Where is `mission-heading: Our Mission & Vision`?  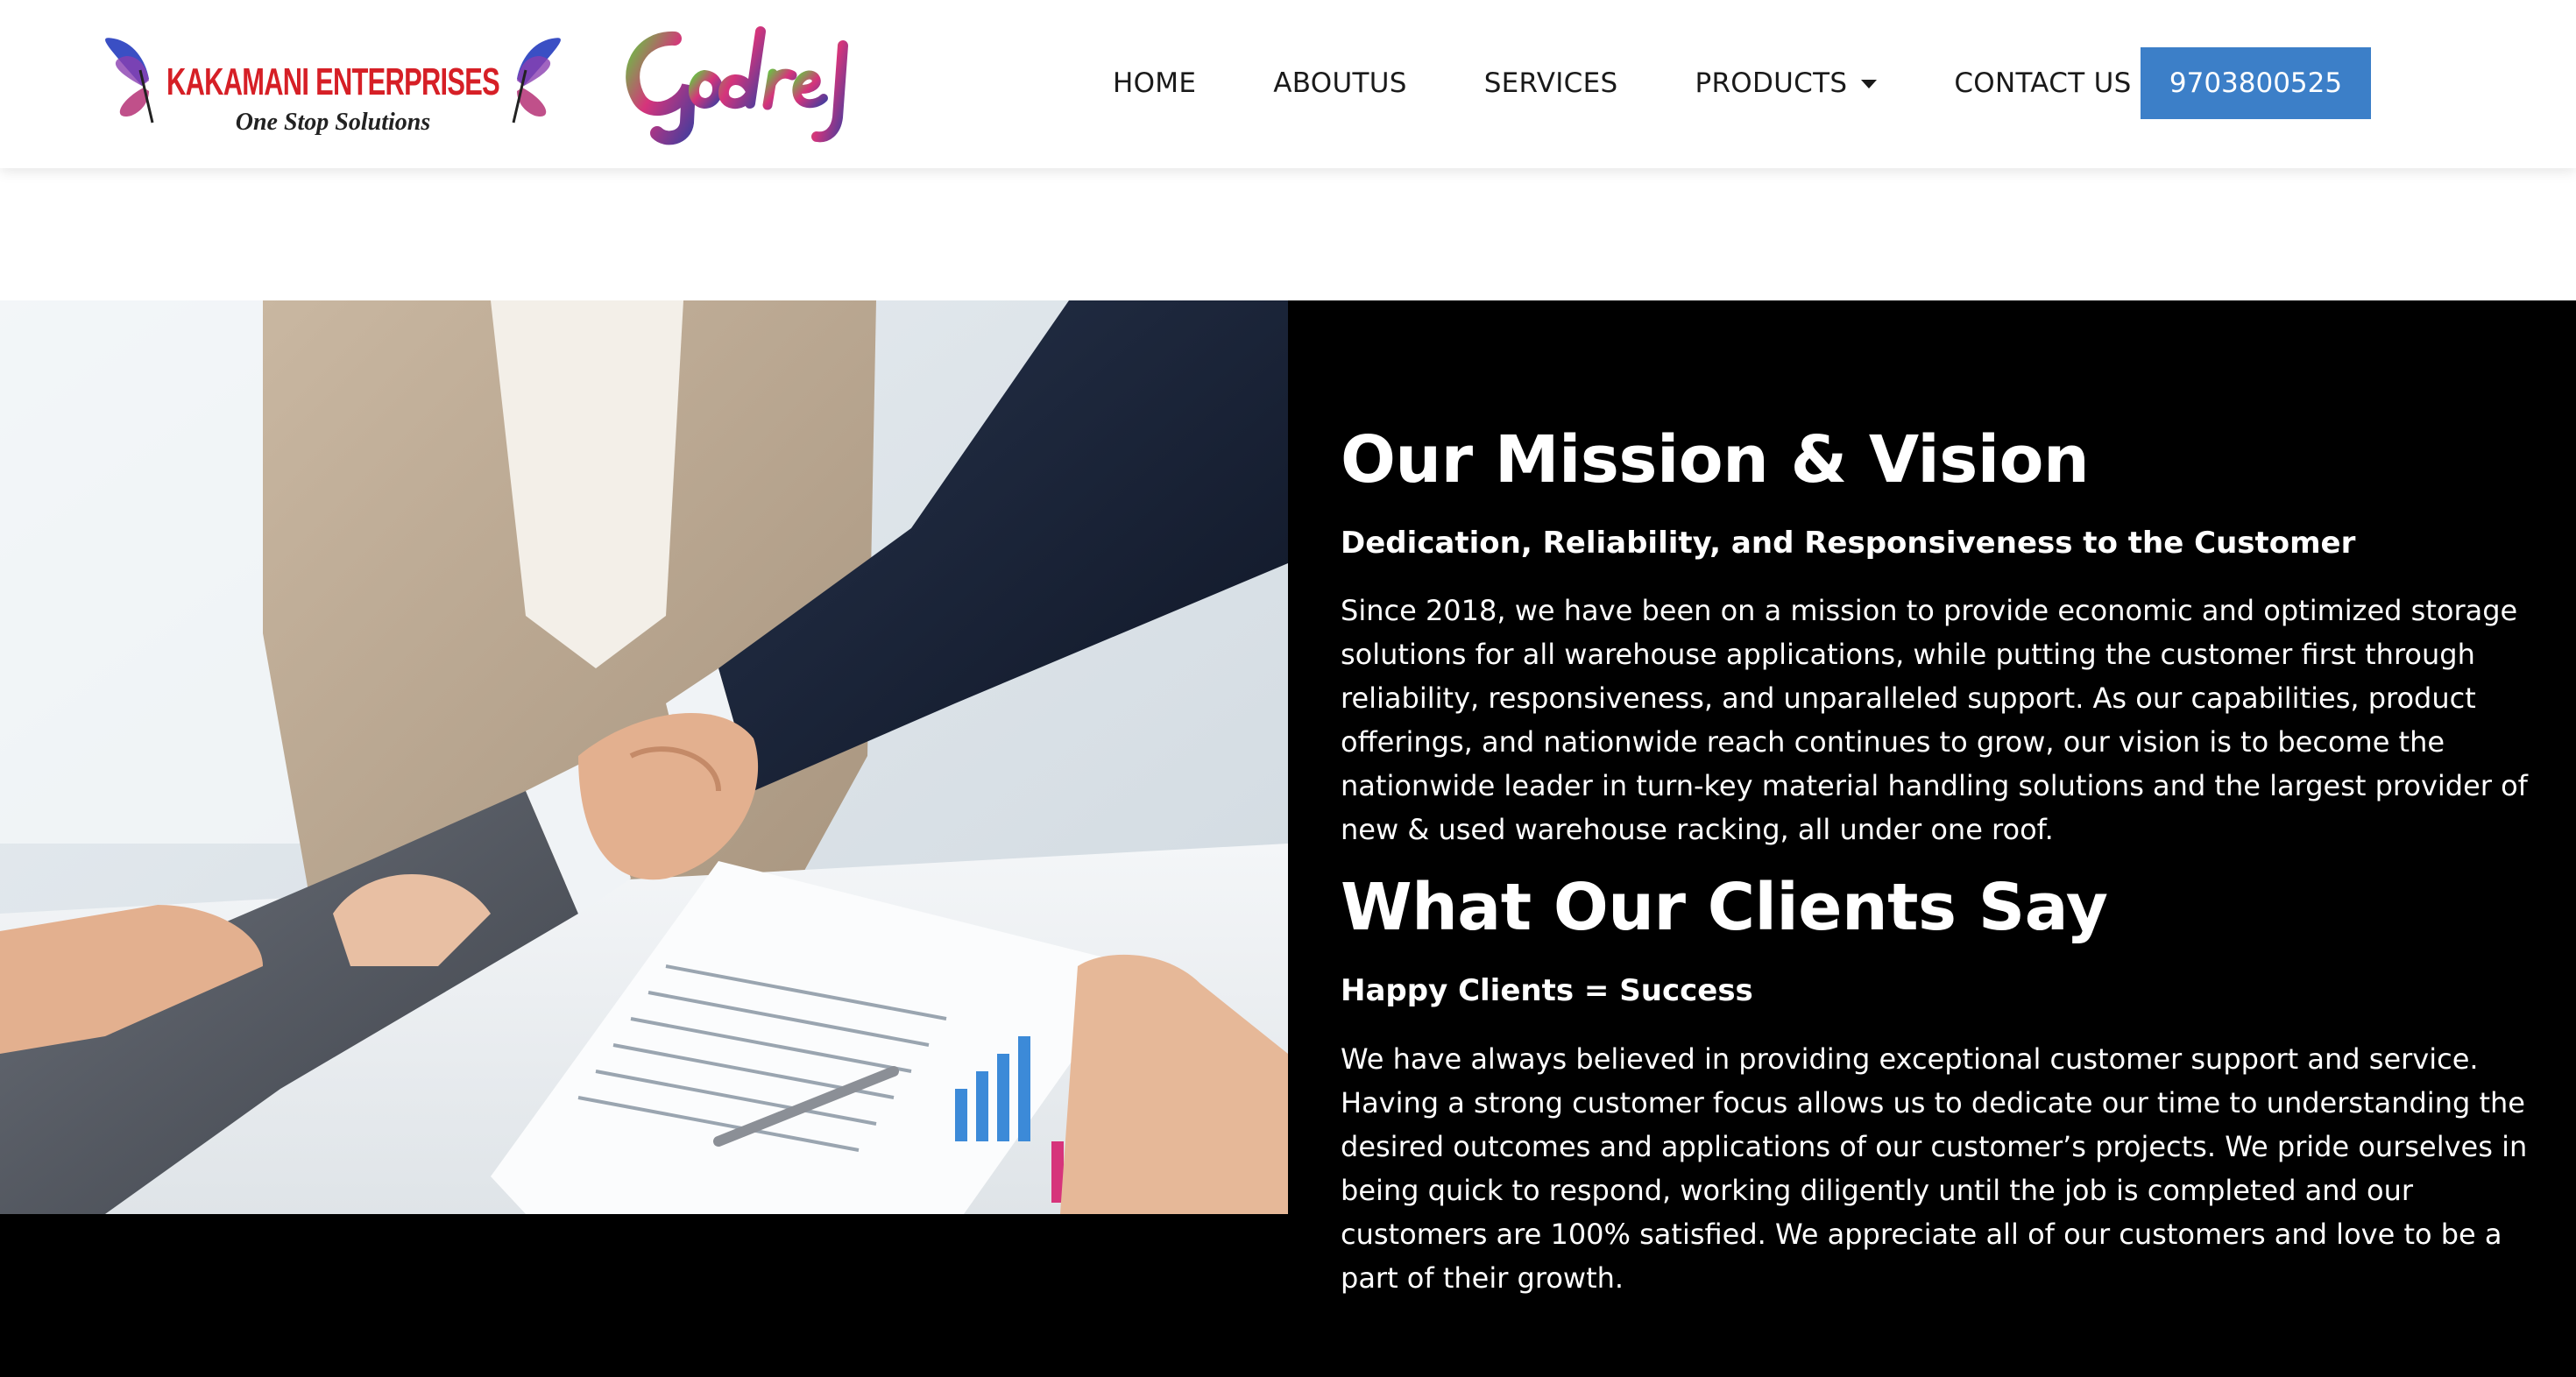 mission-heading: Our Mission & Vision is located at coordinates (1715, 460).